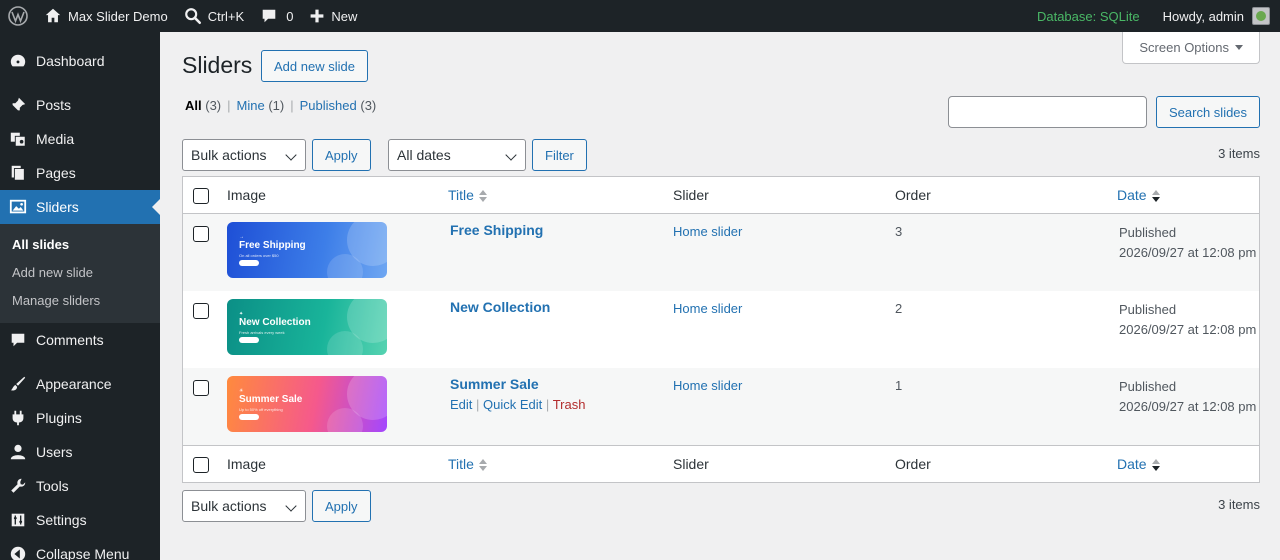 This screenshot has width=1280, height=560. Describe the element at coordinates (56, 173) in the screenshot. I see `menu-label: Pages` at that location.